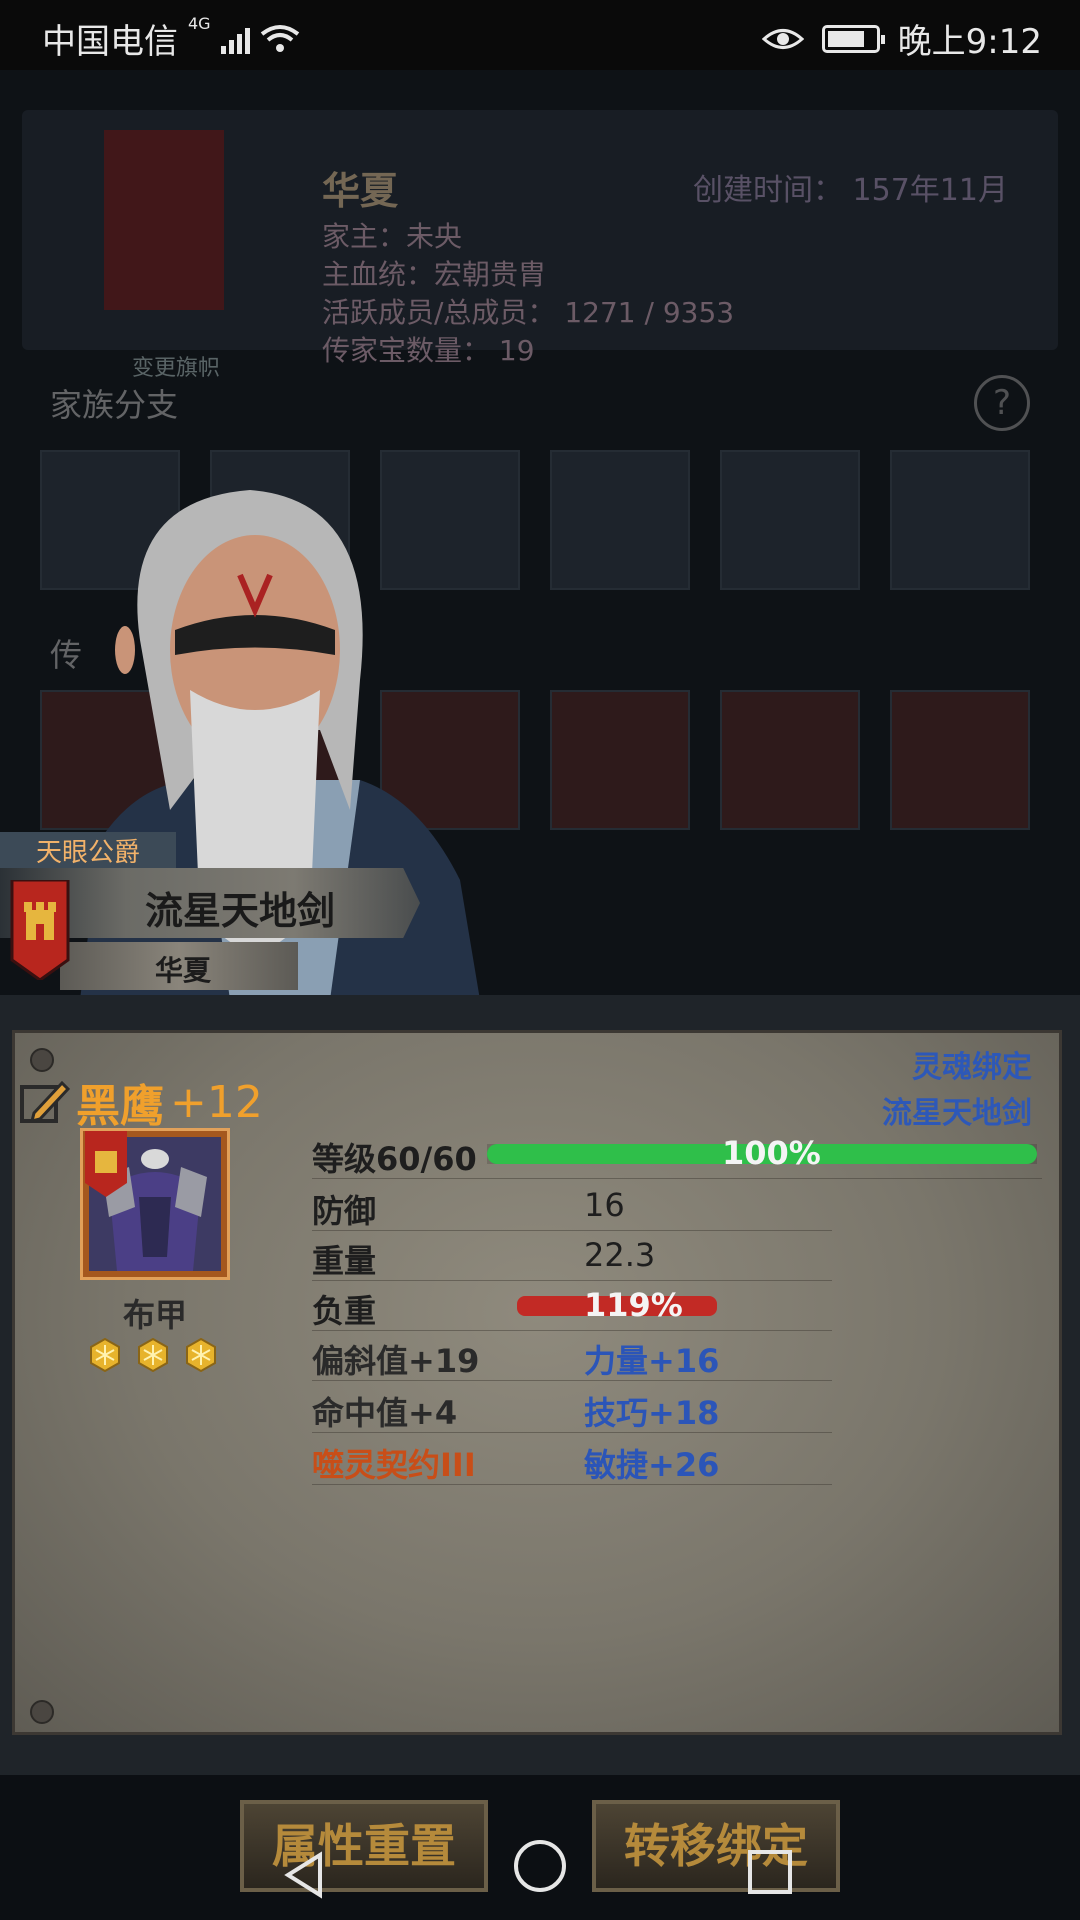  Describe the element at coordinates (394, 1159) in the screenshot. I see `level-label: 等级60/60` at that location.